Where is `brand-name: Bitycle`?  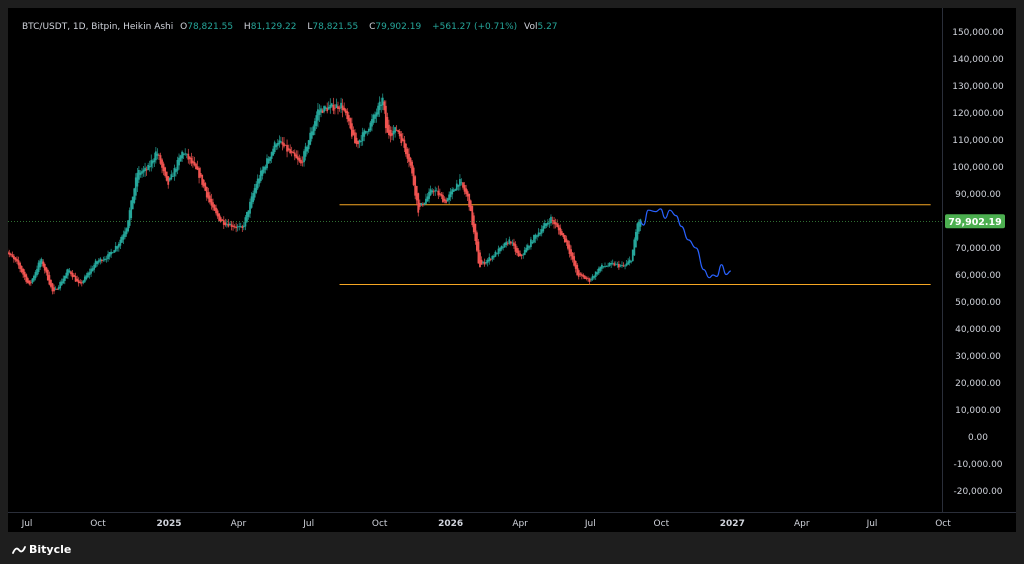 brand-name: Bitycle is located at coordinates (50, 549).